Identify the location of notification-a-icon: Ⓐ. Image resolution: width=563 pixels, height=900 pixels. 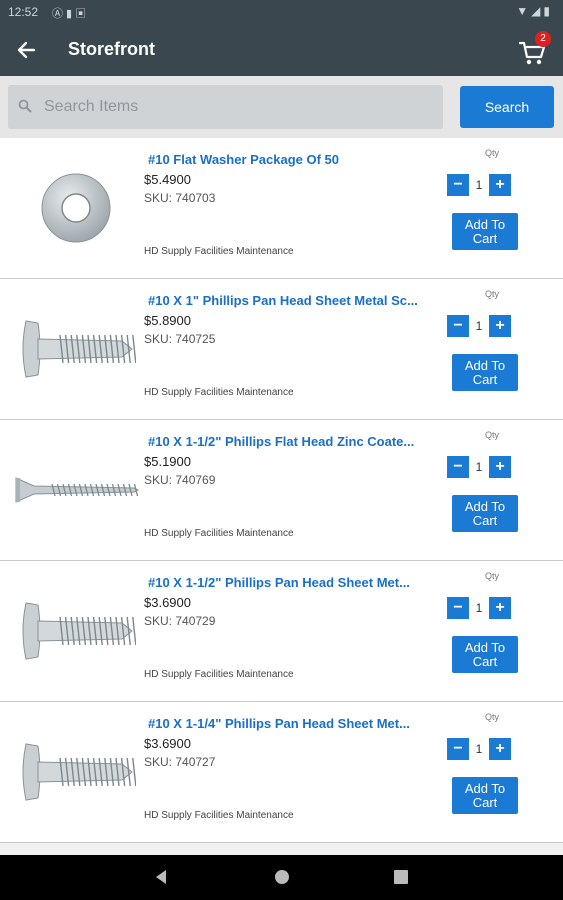
(59, 14).